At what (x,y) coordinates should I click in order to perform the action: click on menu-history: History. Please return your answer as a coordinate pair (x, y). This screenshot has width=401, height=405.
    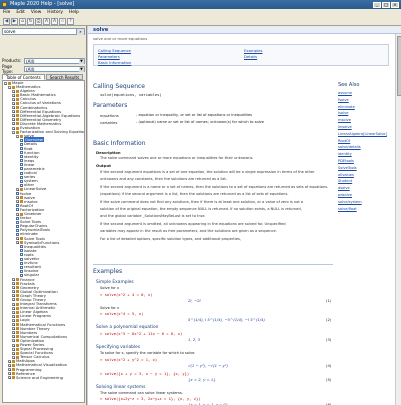
    Looking at the image, I should click on (55, 12).